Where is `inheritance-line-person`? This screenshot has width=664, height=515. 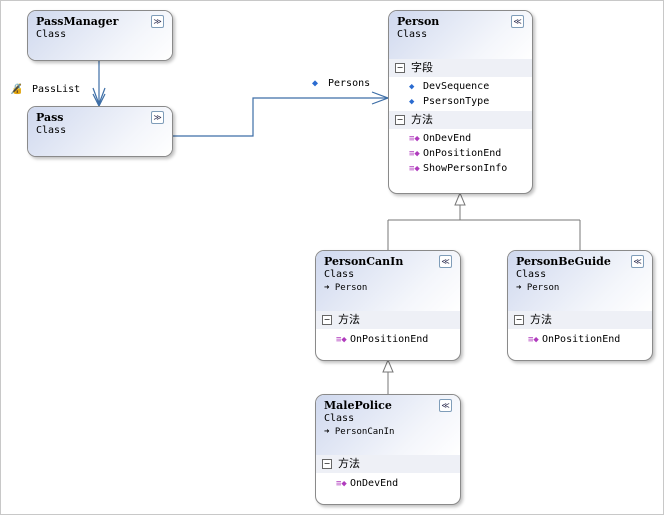 inheritance-line-person is located at coordinates (484, 227).